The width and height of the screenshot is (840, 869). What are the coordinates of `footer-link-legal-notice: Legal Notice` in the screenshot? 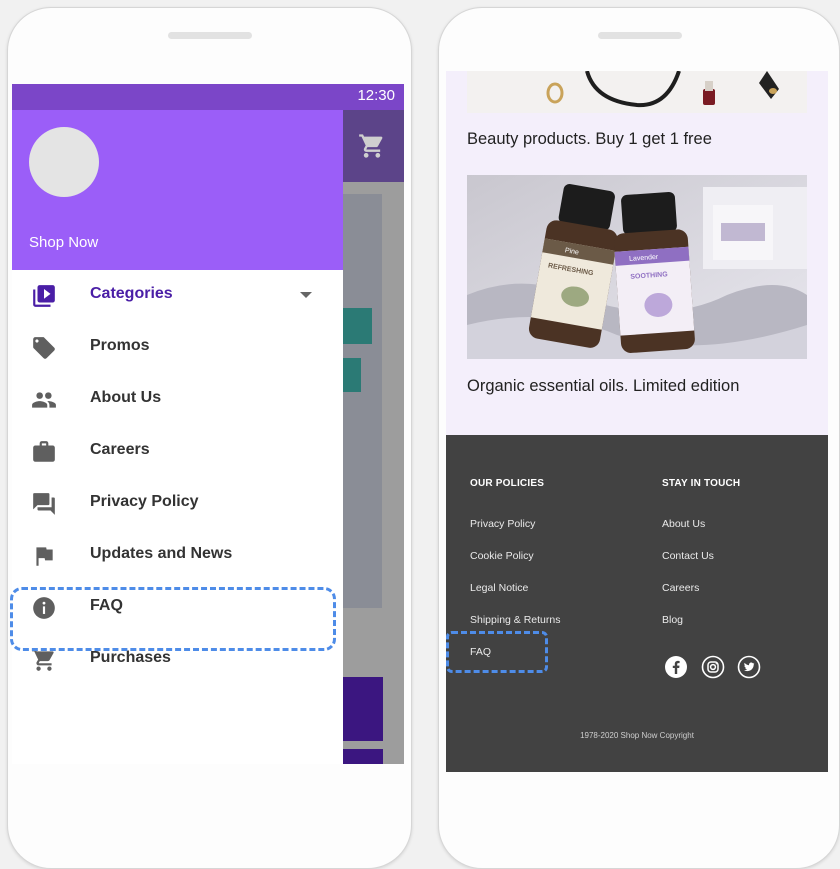 It's located at (499, 588).